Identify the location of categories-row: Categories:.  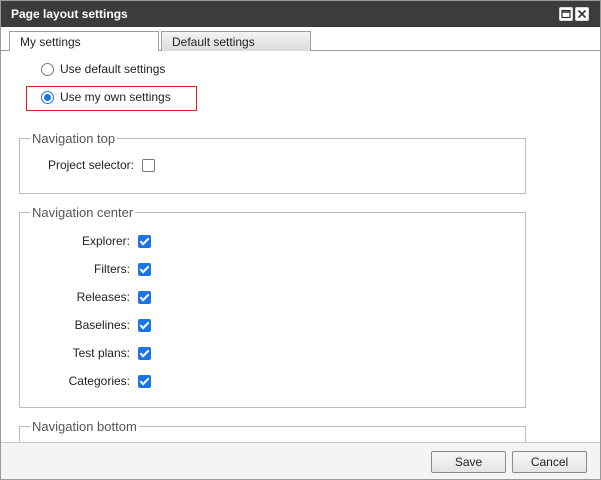
(85, 381).